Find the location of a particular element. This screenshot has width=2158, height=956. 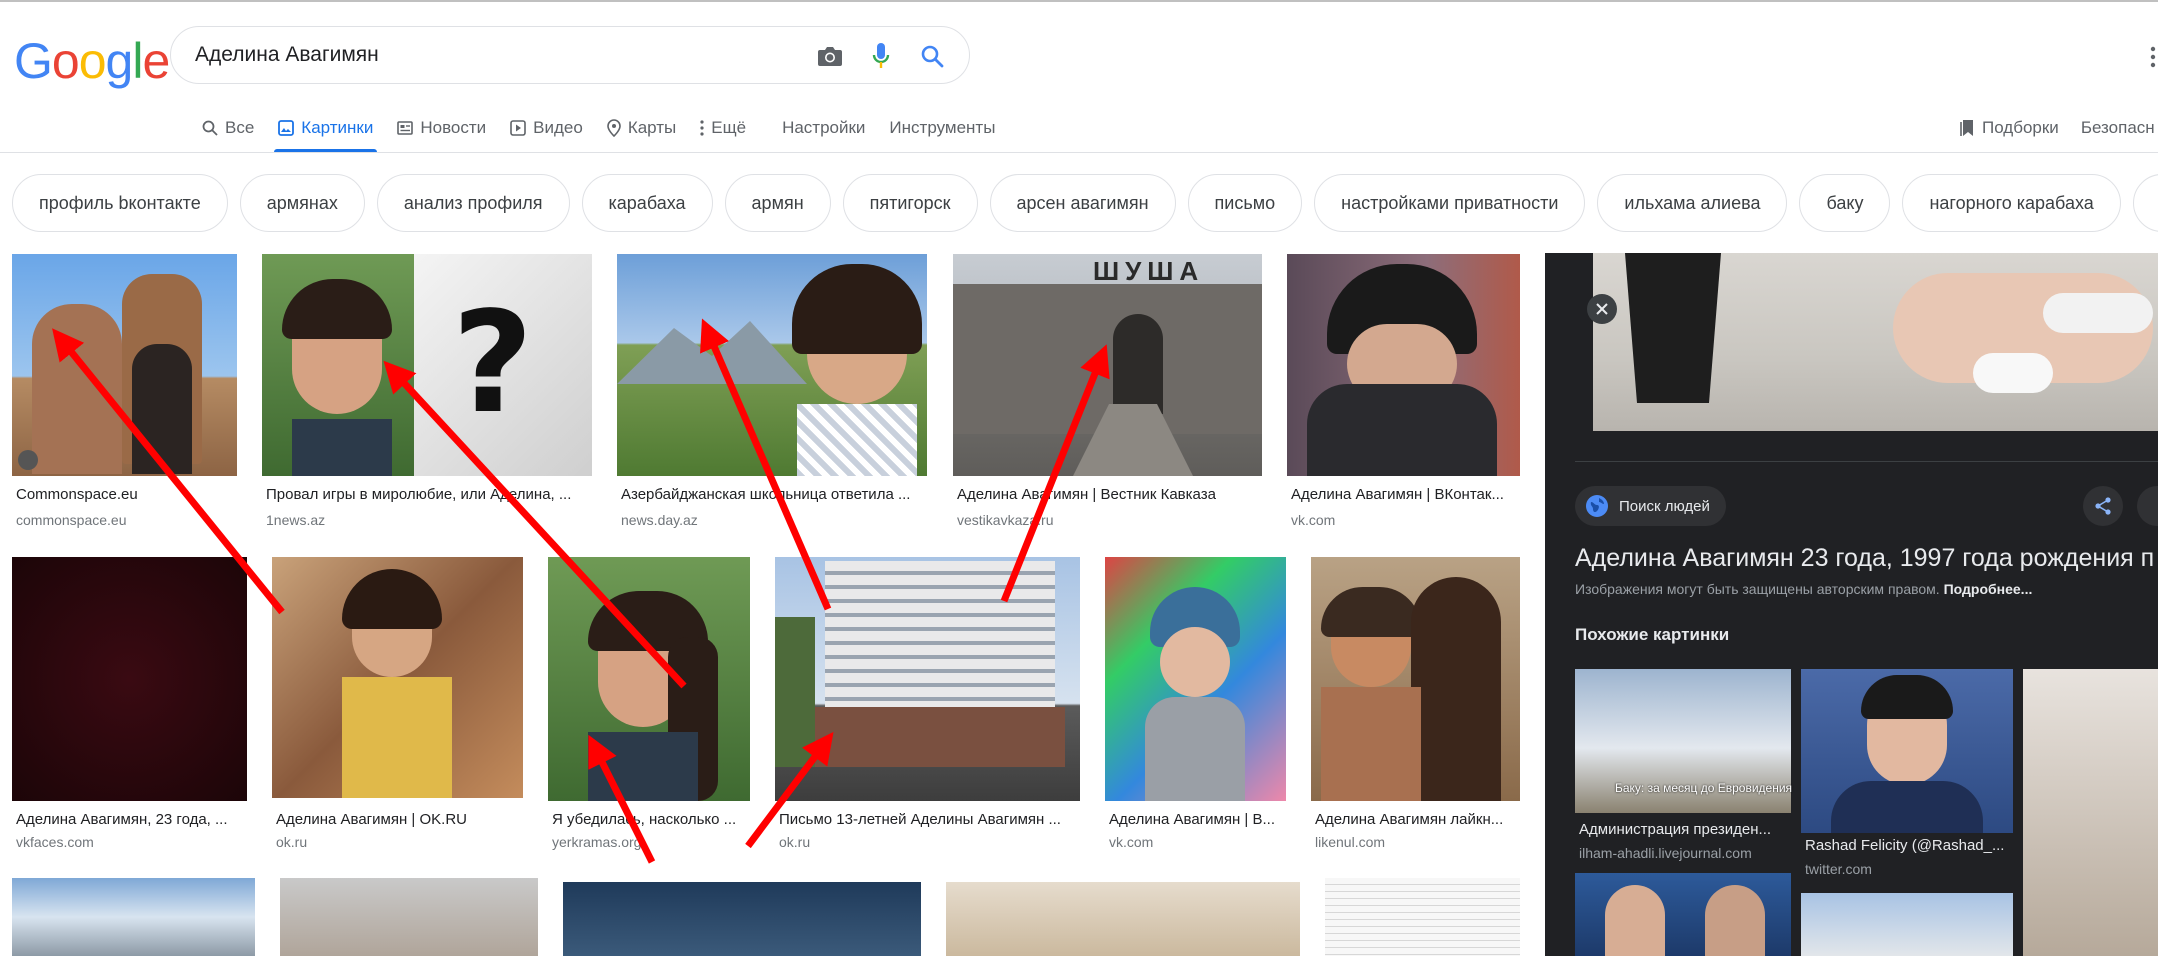

image-result: Аделина Авагимян | OK.RU ok.ru is located at coordinates (397, 707).